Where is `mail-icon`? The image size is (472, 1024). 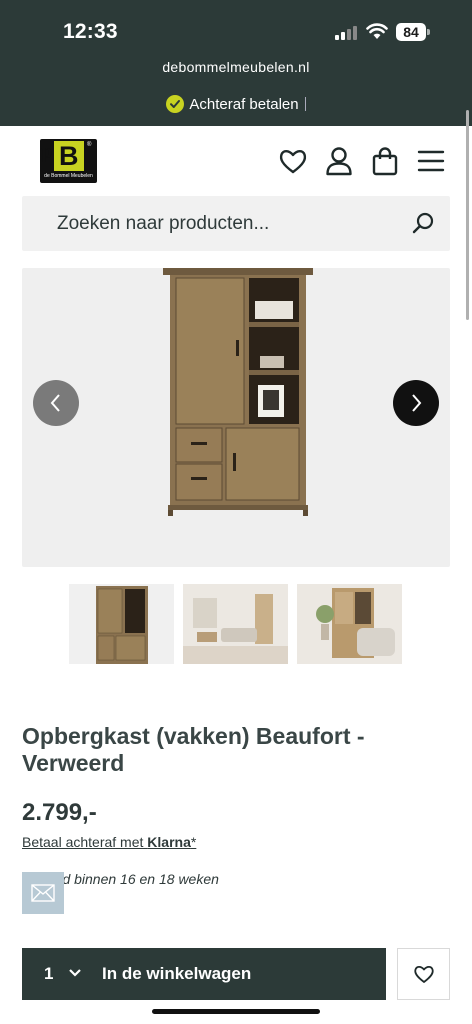 mail-icon is located at coordinates (43, 893).